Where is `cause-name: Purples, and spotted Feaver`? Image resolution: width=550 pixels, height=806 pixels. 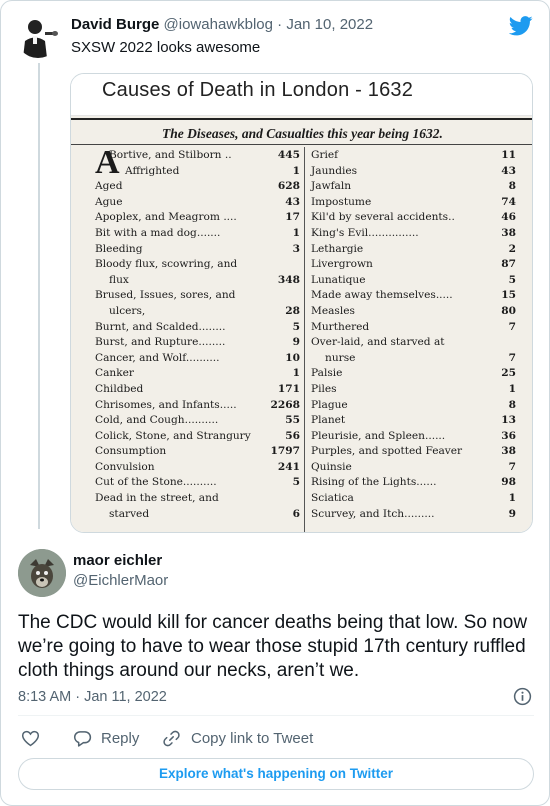
cause-name: Purples, and spotted Feaver is located at coordinates (387, 451).